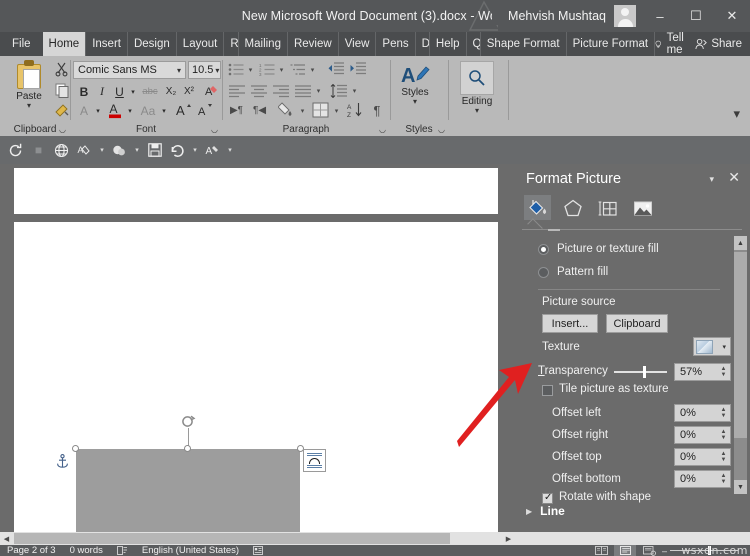  Describe the element at coordinates (314, 460) in the screenshot. I see `layout-options-icon` at that location.